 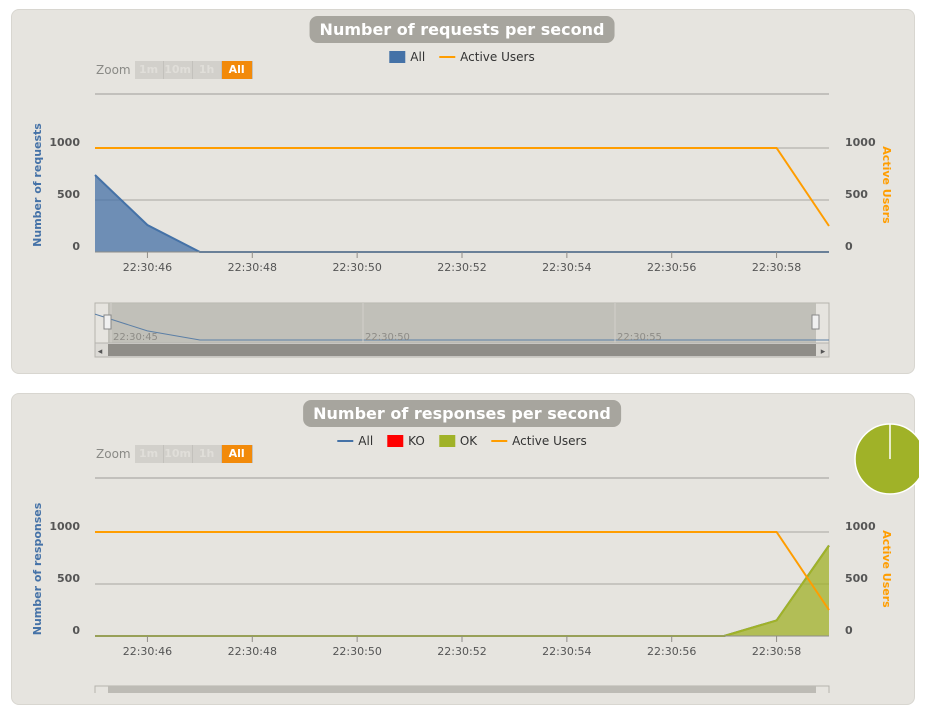 What do you see at coordinates (37, 568) in the screenshot?
I see `y-axis-title: Number of responses` at bounding box center [37, 568].